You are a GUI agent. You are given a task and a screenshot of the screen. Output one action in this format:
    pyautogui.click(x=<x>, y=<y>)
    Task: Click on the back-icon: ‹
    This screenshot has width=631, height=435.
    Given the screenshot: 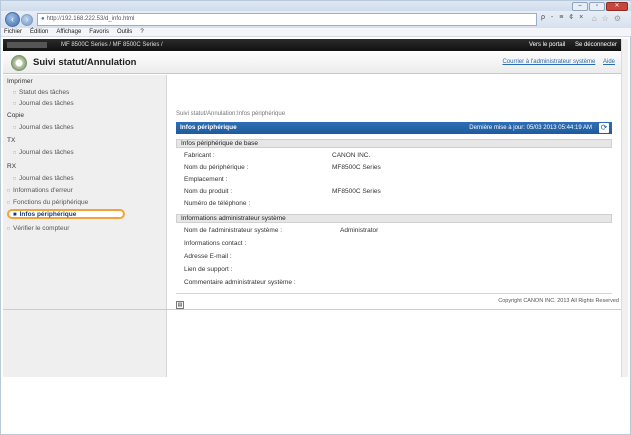 What is the action you would take?
    pyautogui.click(x=12, y=19)
    